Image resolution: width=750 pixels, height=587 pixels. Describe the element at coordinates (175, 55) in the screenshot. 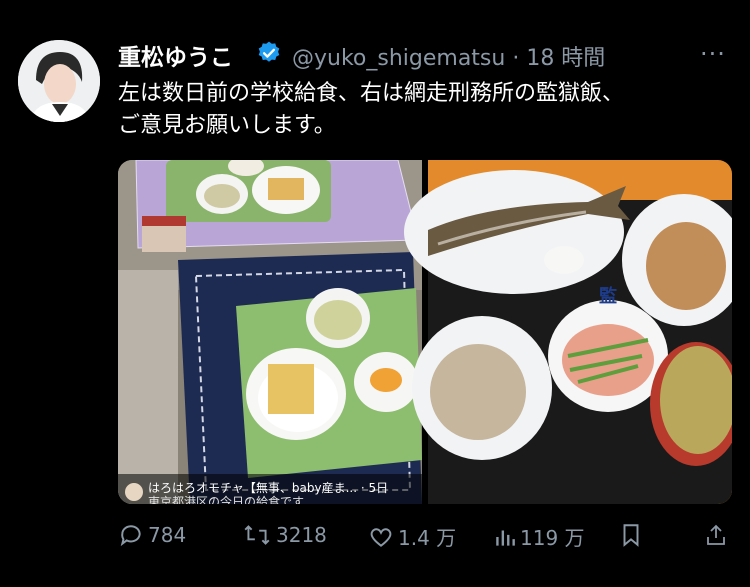

I see `display-name: 重松ゆうこ` at that location.